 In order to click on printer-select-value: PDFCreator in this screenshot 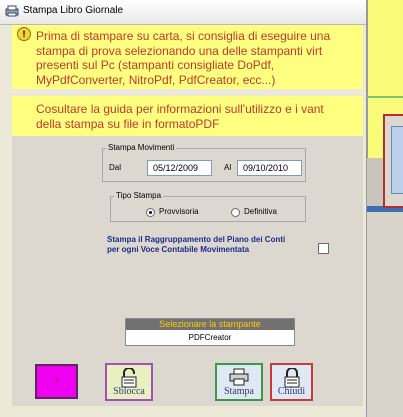, I will do `click(210, 337)`.